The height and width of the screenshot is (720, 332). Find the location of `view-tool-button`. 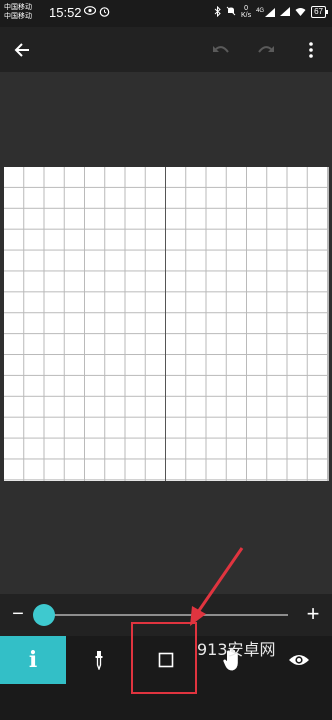

view-tool-button is located at coordinates (299, 660).